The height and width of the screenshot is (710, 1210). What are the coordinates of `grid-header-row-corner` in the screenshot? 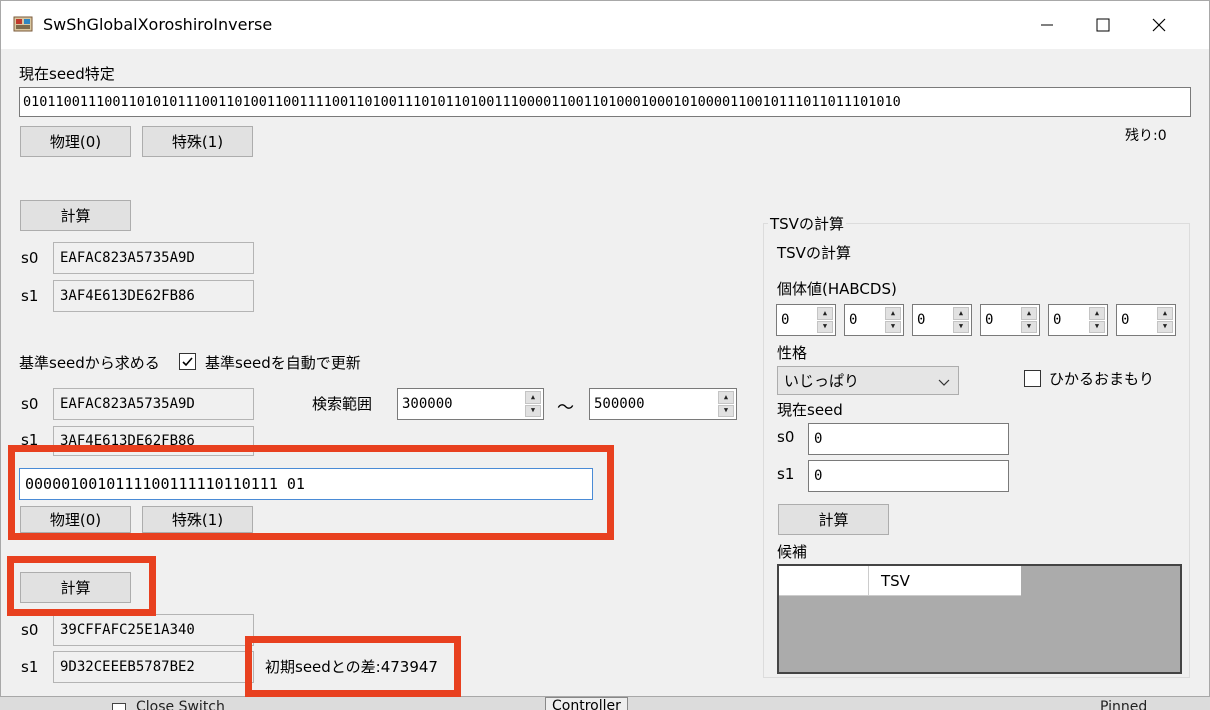 It's located at (824, 581).